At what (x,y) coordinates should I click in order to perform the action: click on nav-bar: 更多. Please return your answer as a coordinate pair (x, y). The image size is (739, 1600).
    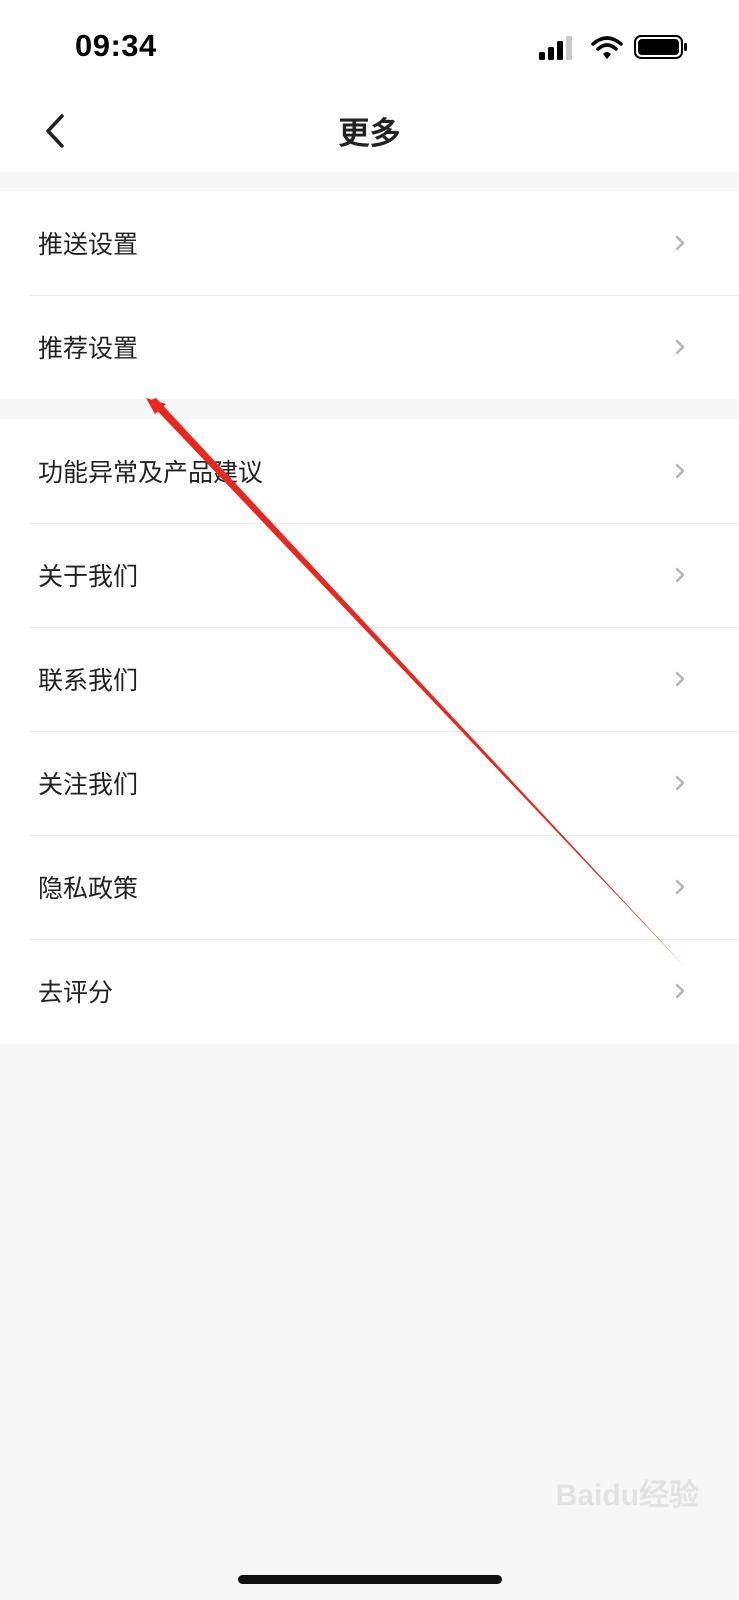
    Looking at the image, I should click on (369, 131).